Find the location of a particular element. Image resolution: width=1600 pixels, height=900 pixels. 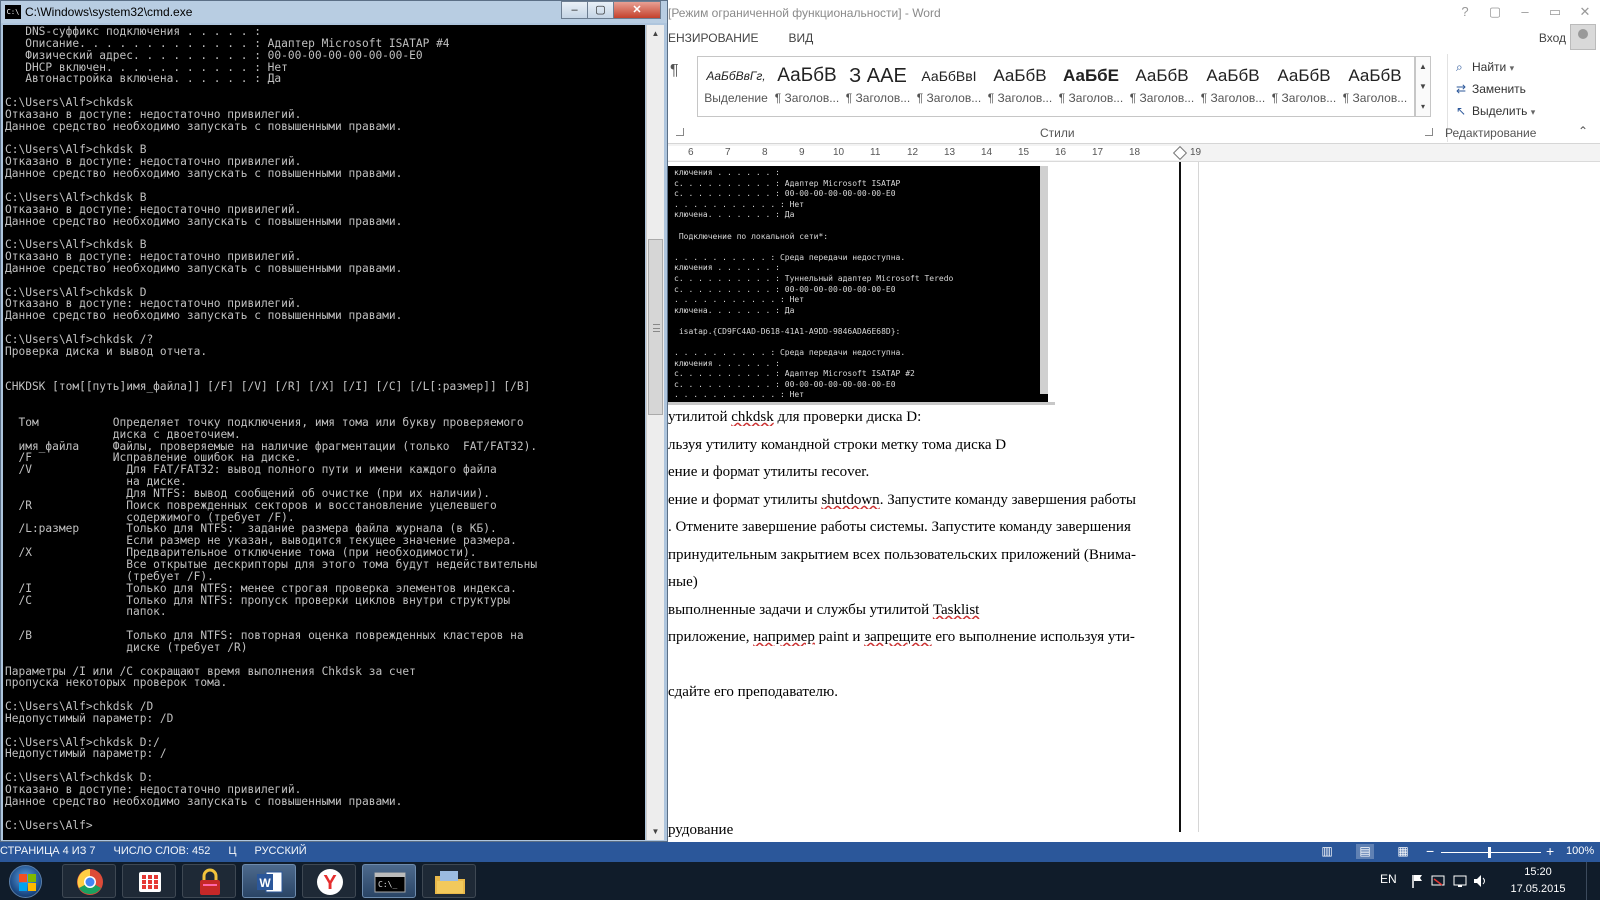

replace-button: ⇄ Заменить is located at coordinates (1491, 89).